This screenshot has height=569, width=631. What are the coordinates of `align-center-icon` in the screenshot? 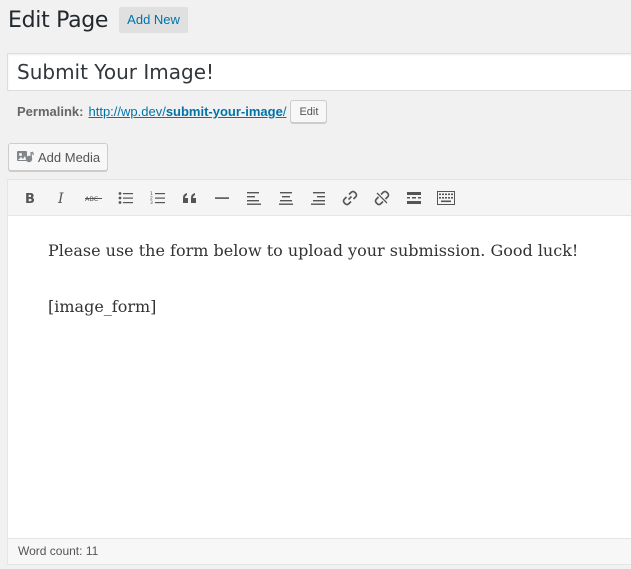 It's located at (286, 198).